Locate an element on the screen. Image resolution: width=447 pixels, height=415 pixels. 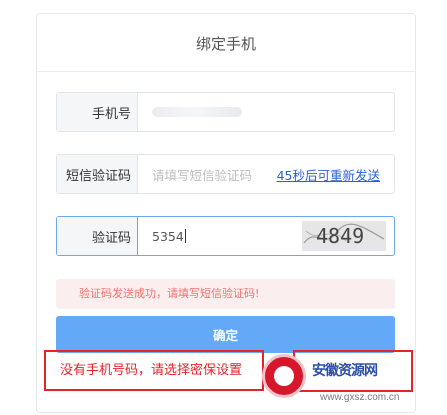
confirm-button: 确定 is located at coordinates (225, 334).